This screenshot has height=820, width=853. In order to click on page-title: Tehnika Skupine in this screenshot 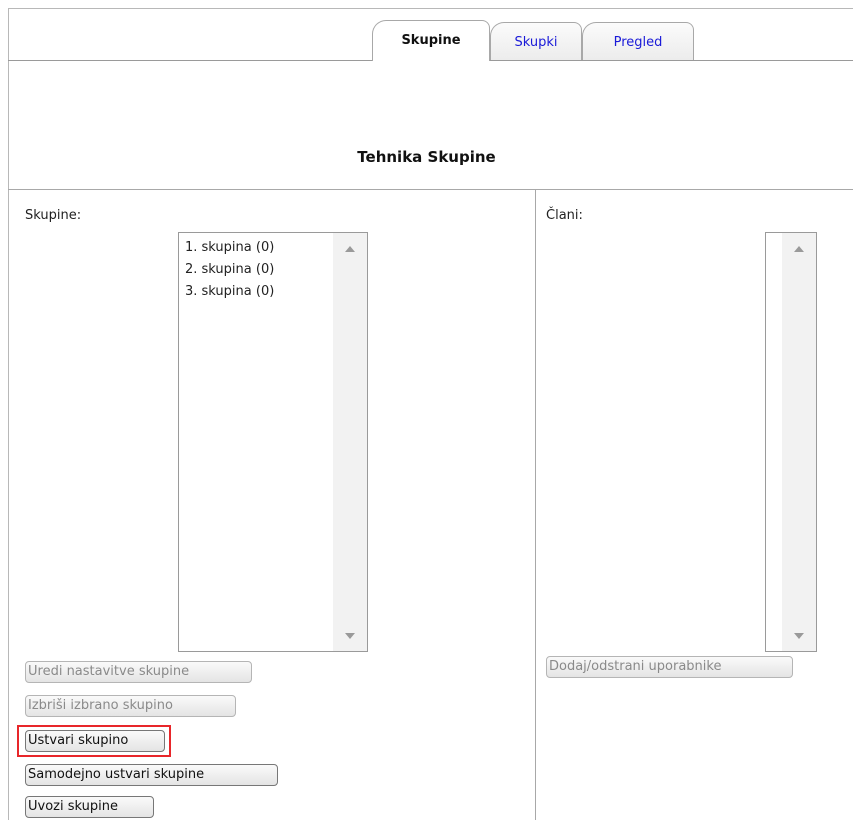, I will do `click(426, 157)`.